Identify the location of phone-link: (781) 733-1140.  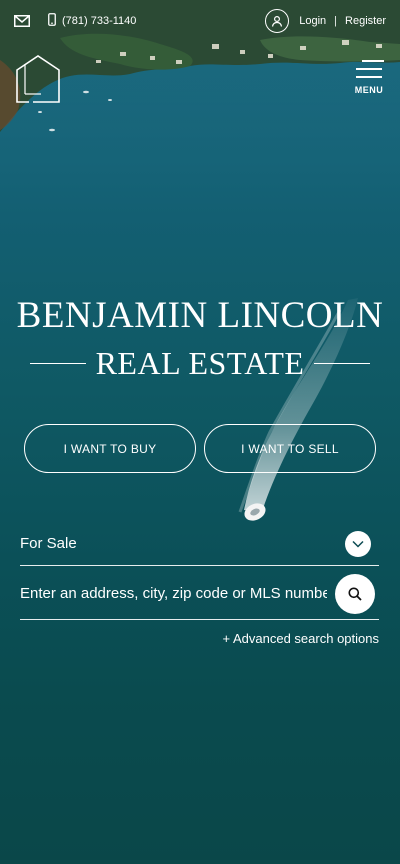
(92, 21).